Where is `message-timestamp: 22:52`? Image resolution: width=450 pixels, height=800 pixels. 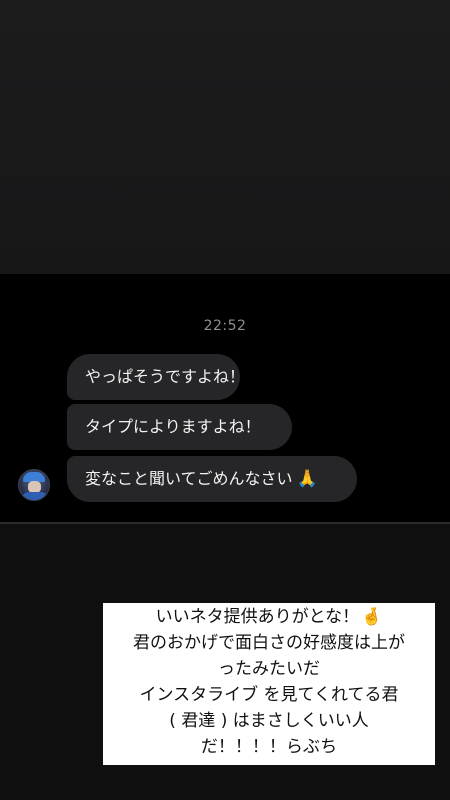 message-timestamp: 22:52 is located at coordinates (225, 326).